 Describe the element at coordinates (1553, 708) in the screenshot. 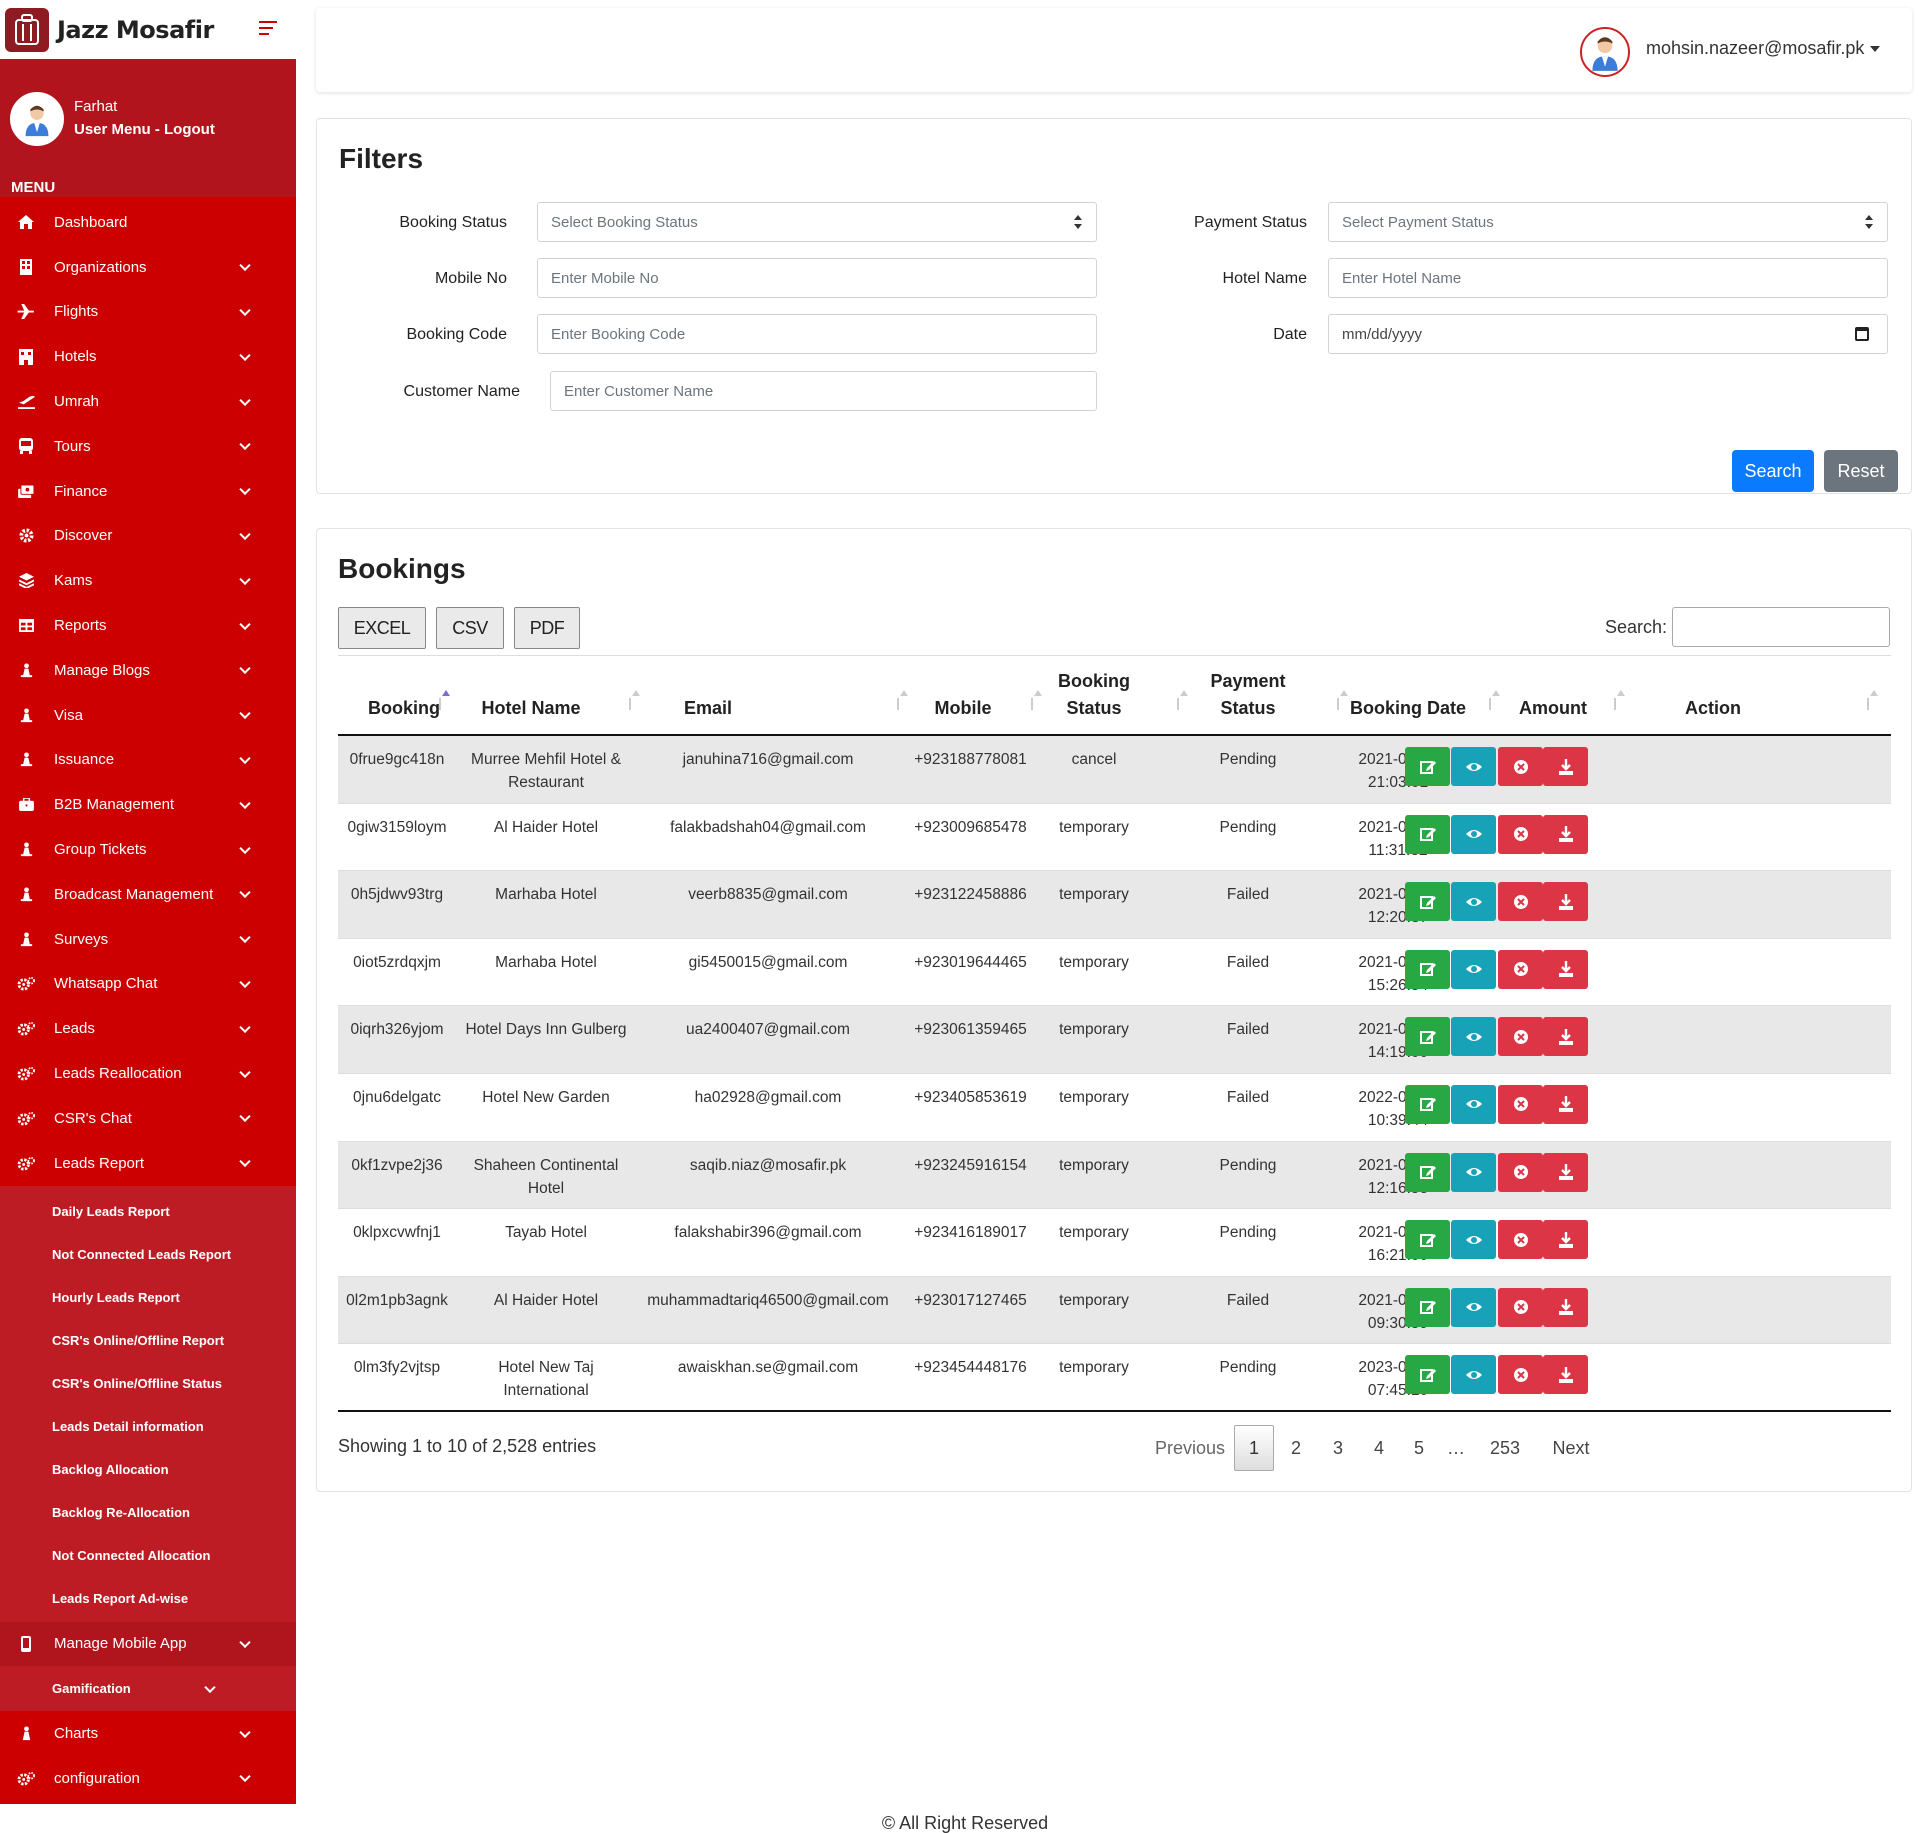

I see `column-header-amount: Amount` at that location.